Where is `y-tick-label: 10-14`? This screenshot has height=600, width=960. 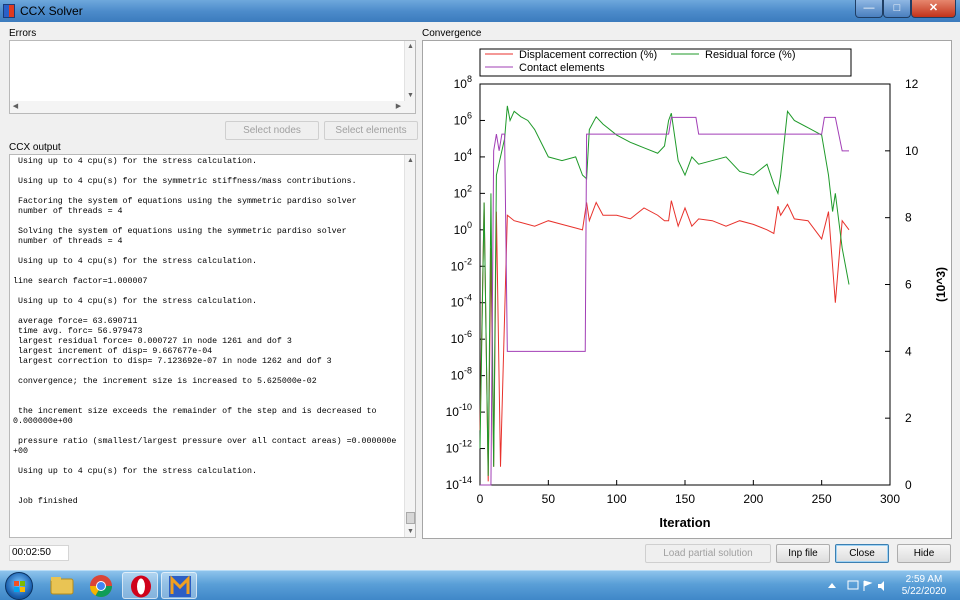
y-tick-label: 10-14 is located at coordinates (459, 483).